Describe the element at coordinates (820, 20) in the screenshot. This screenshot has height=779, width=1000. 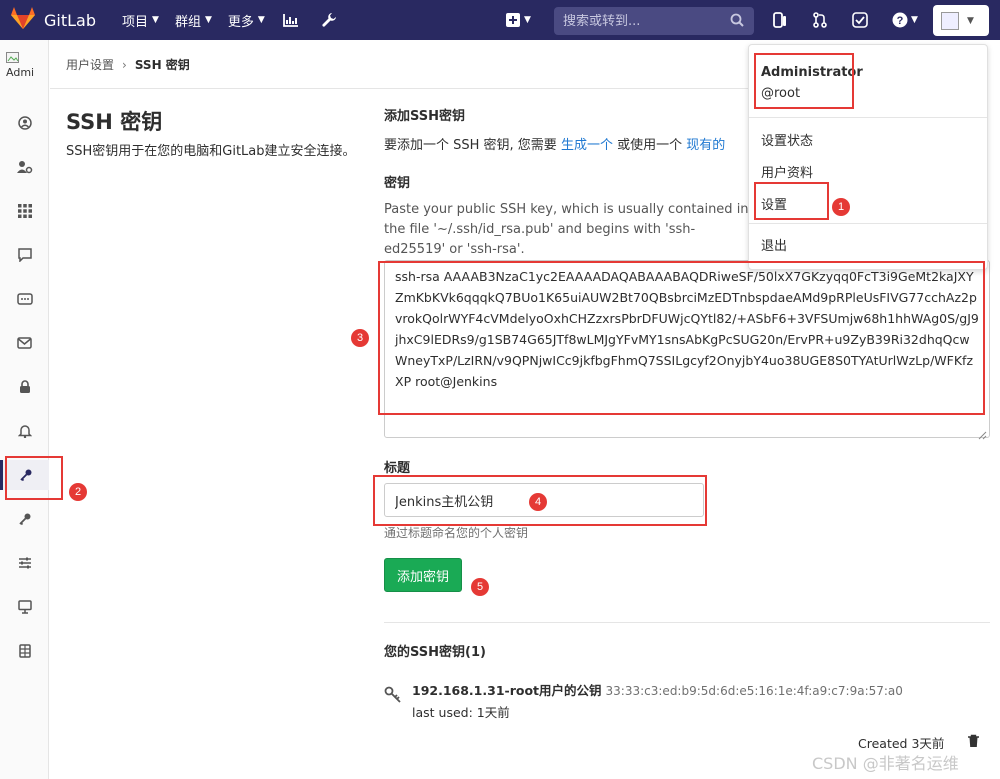
I see `merge-request-icon` at that location.